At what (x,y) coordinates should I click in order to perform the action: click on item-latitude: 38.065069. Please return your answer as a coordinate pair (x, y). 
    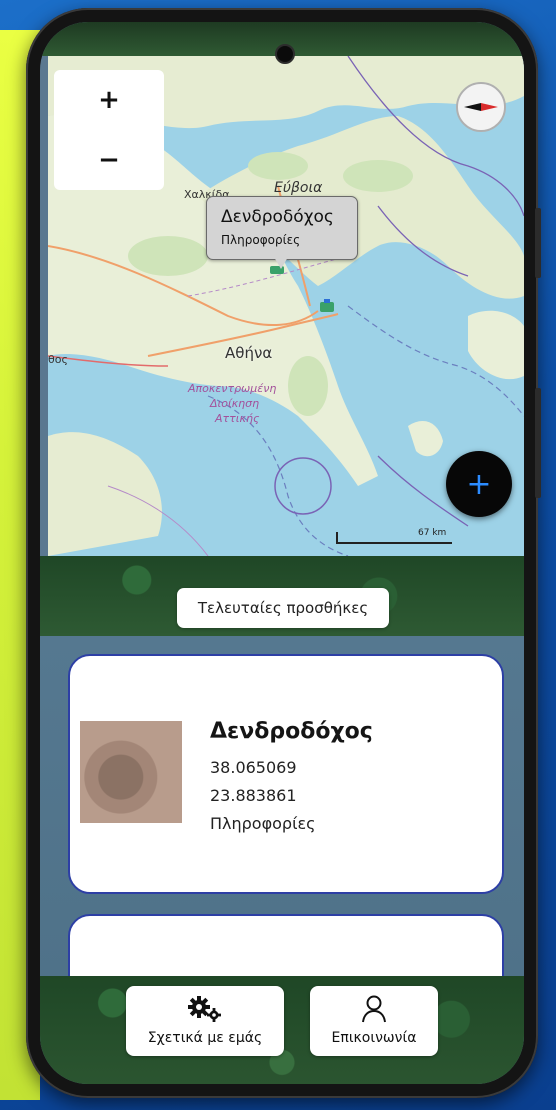
    Looking at the image, I should click on (253, 767).